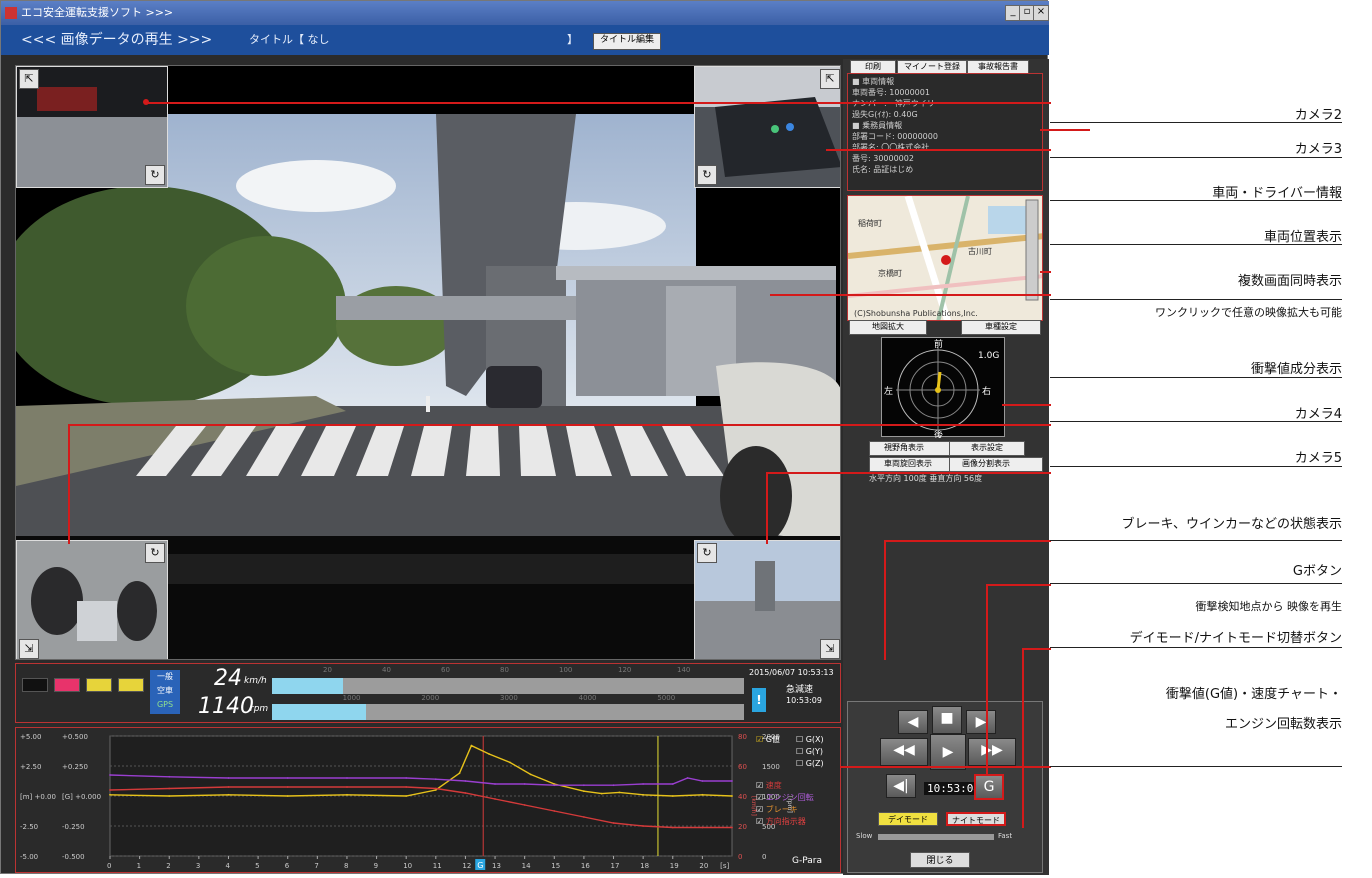 This screenshot has width=1372, height=878. I want to click on map-place-2: 古川町, so click(980, 251).